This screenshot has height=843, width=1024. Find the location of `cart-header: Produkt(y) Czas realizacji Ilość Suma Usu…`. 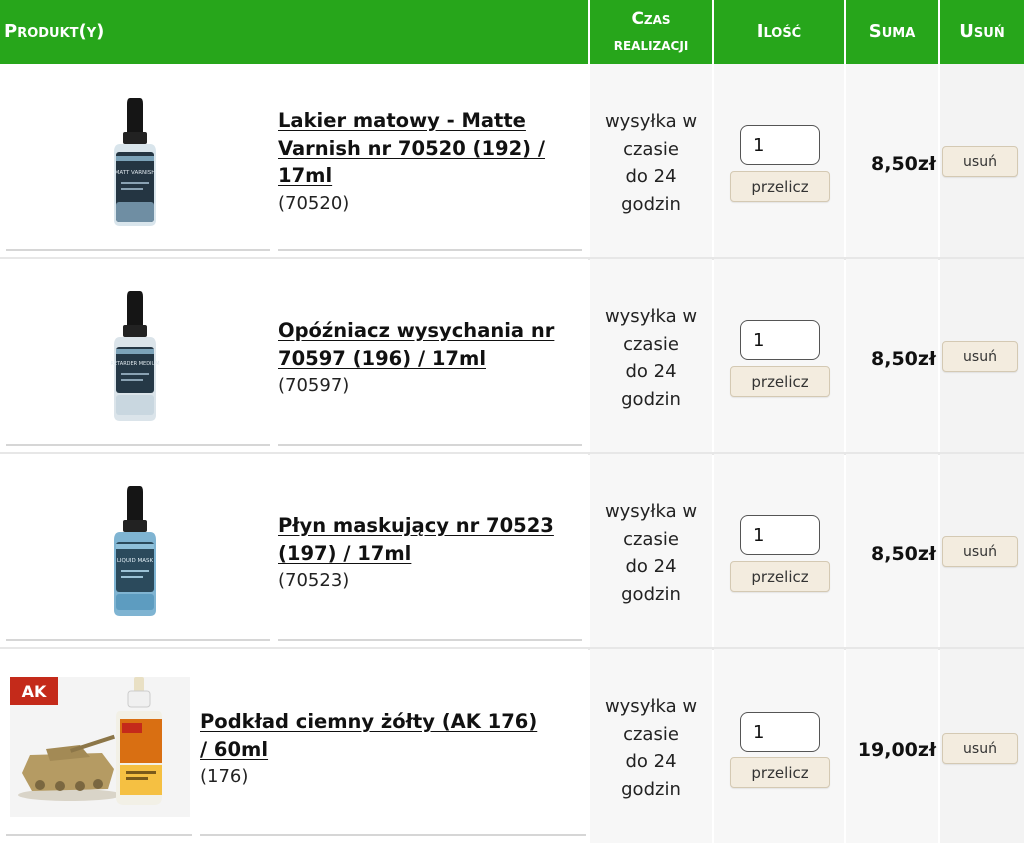

cart-header: Produkt(y) Czas realizacji Ilość Suma Usu… is located at coordinates (512, 32).